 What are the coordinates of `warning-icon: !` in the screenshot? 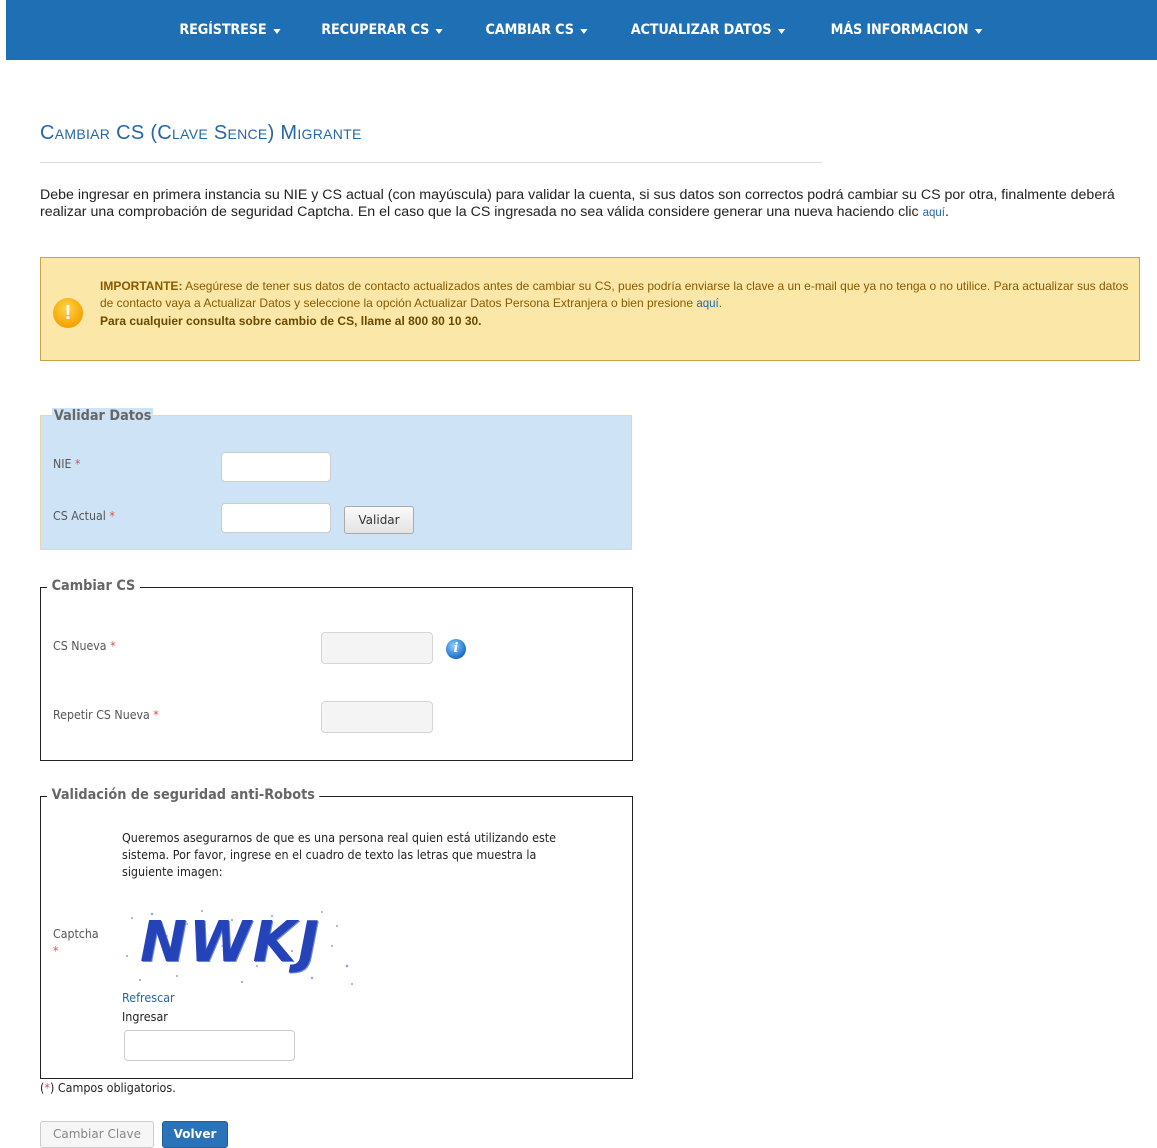 It's located at (68, 313).